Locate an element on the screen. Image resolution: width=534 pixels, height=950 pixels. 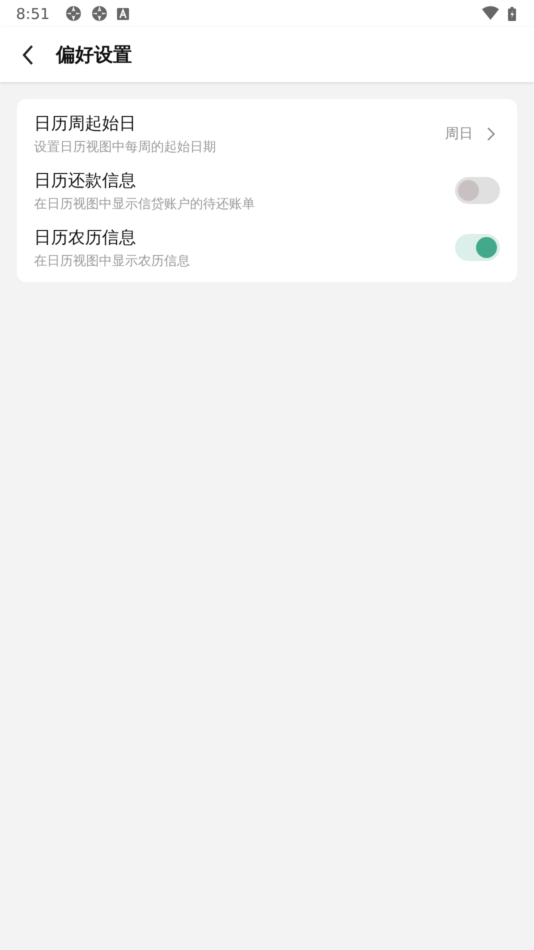
page-title: 偏好设置 is located at coordinates (94, 55).